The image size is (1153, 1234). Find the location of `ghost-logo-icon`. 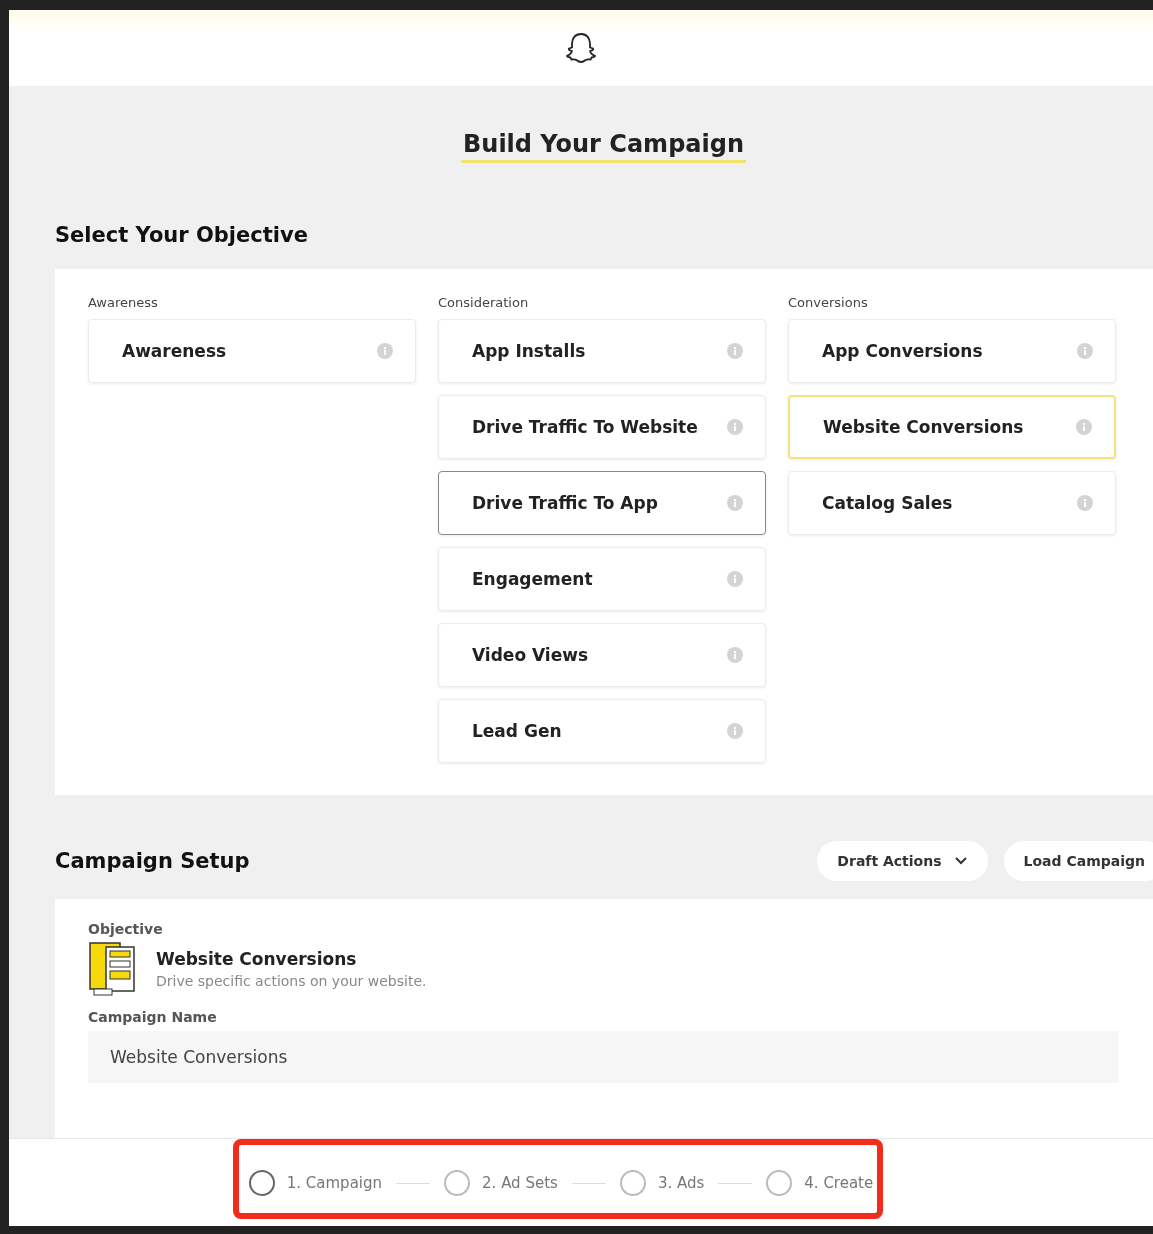

ghost-logo-icon is located at coordinates (581, 48).